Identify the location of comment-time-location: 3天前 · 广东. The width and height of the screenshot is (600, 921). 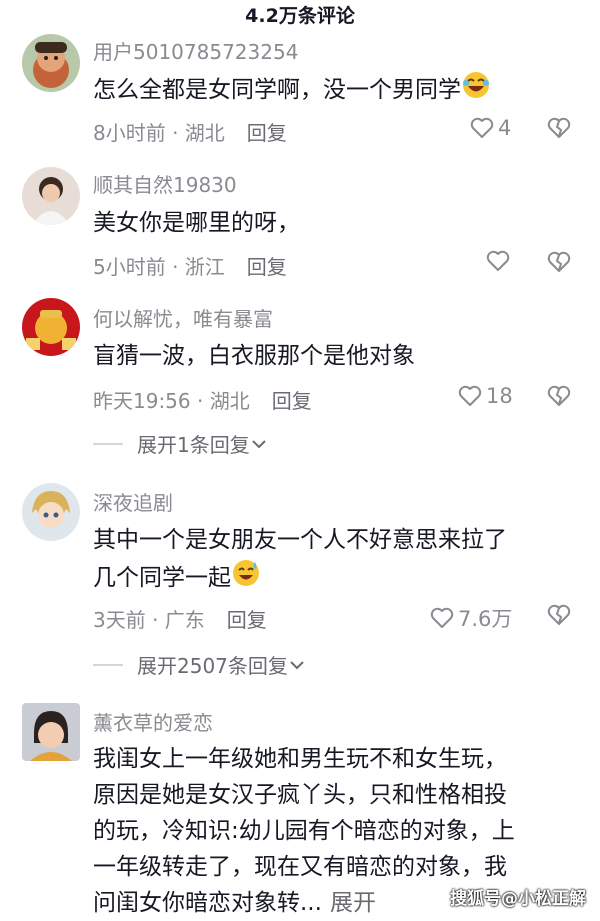
(149, 620).